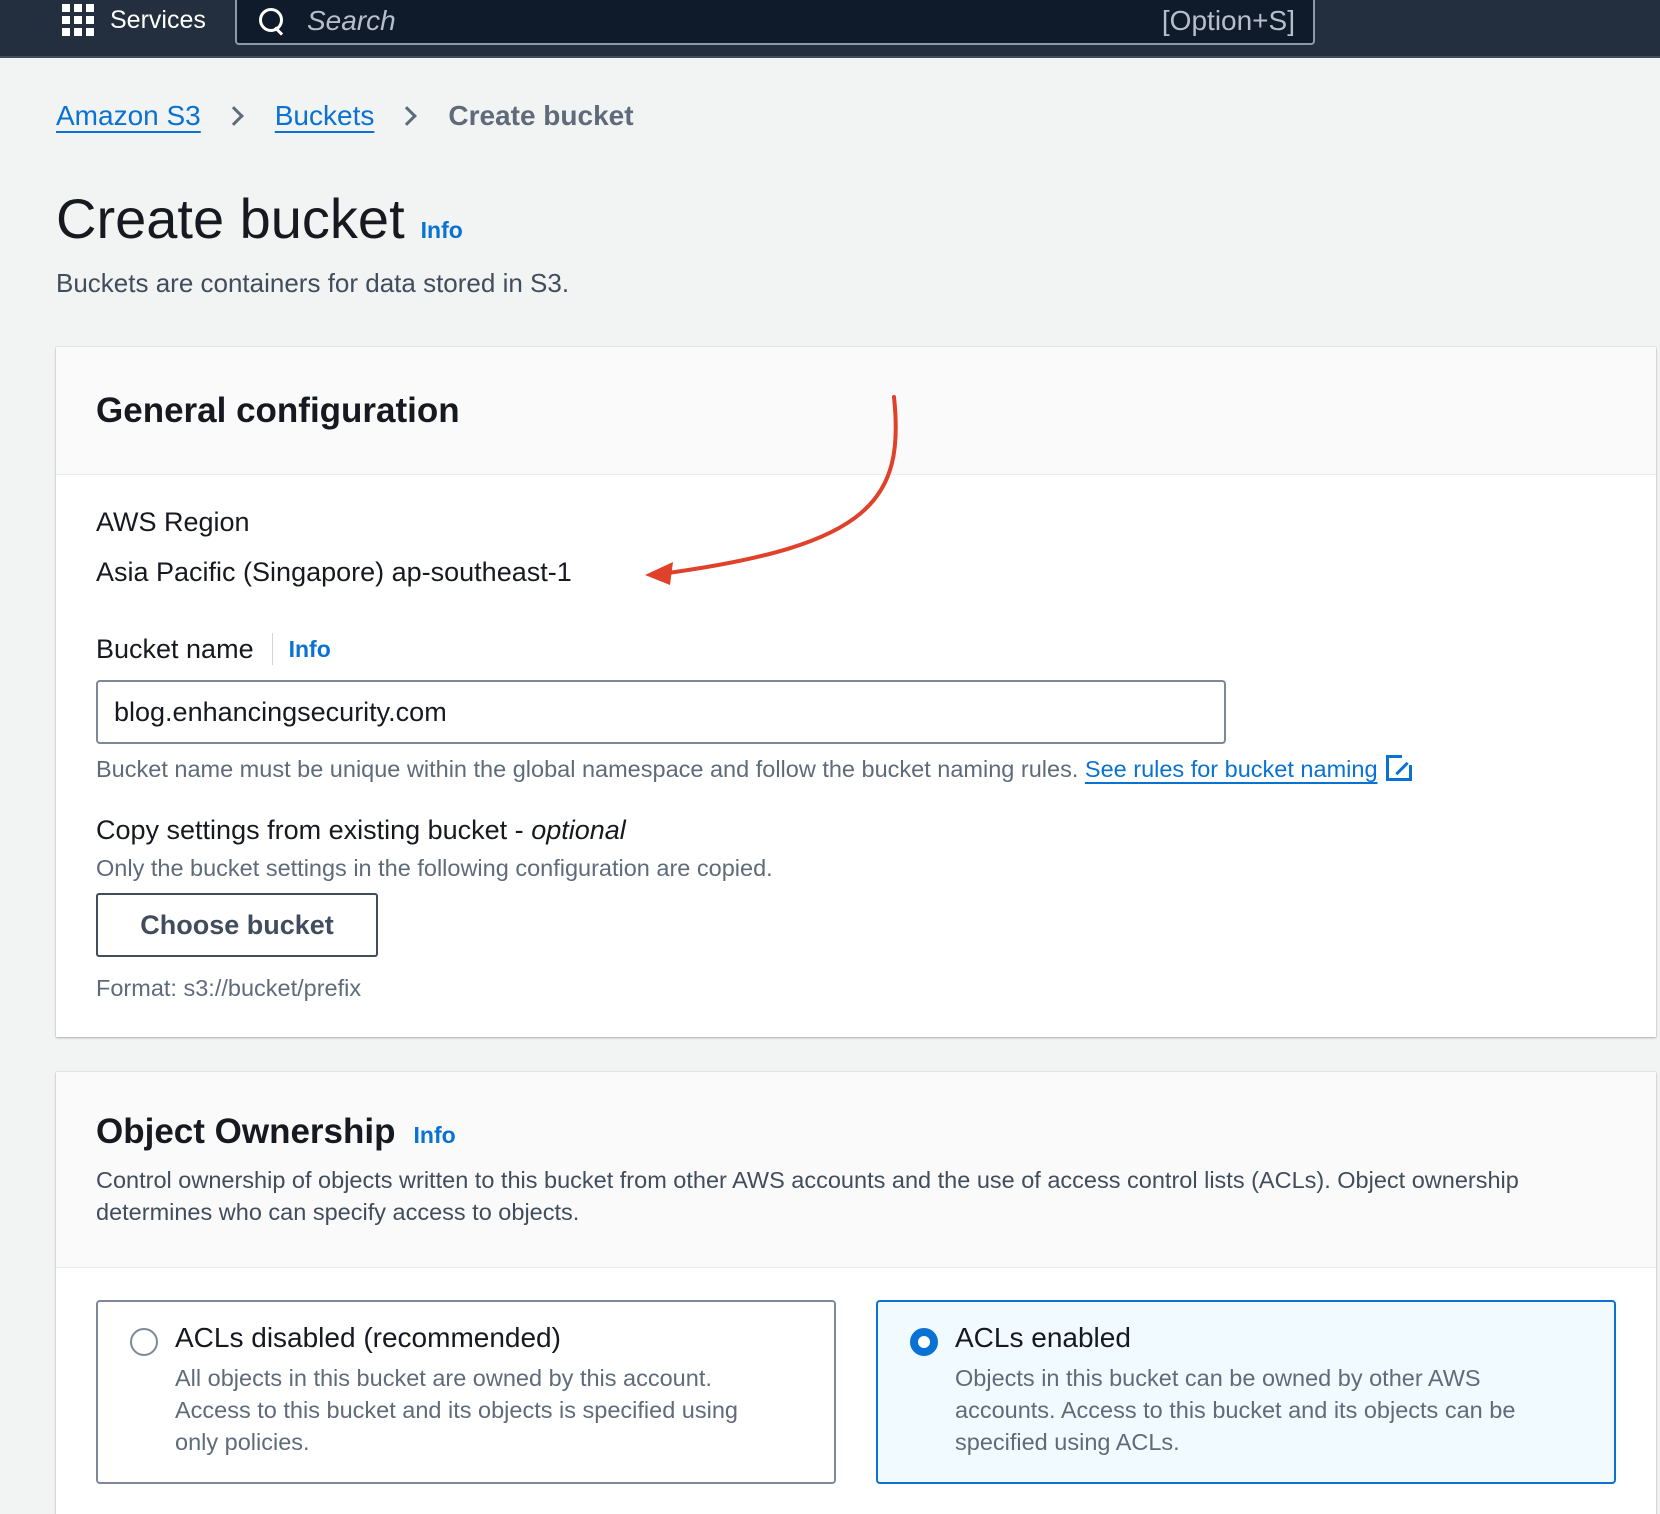 The height and width of the screenshot is (1514, 1660). What do you see at coordinates (230, 218) in the screenshot?
I see `page-title: Create bucket` at bounding box center [230, 218].